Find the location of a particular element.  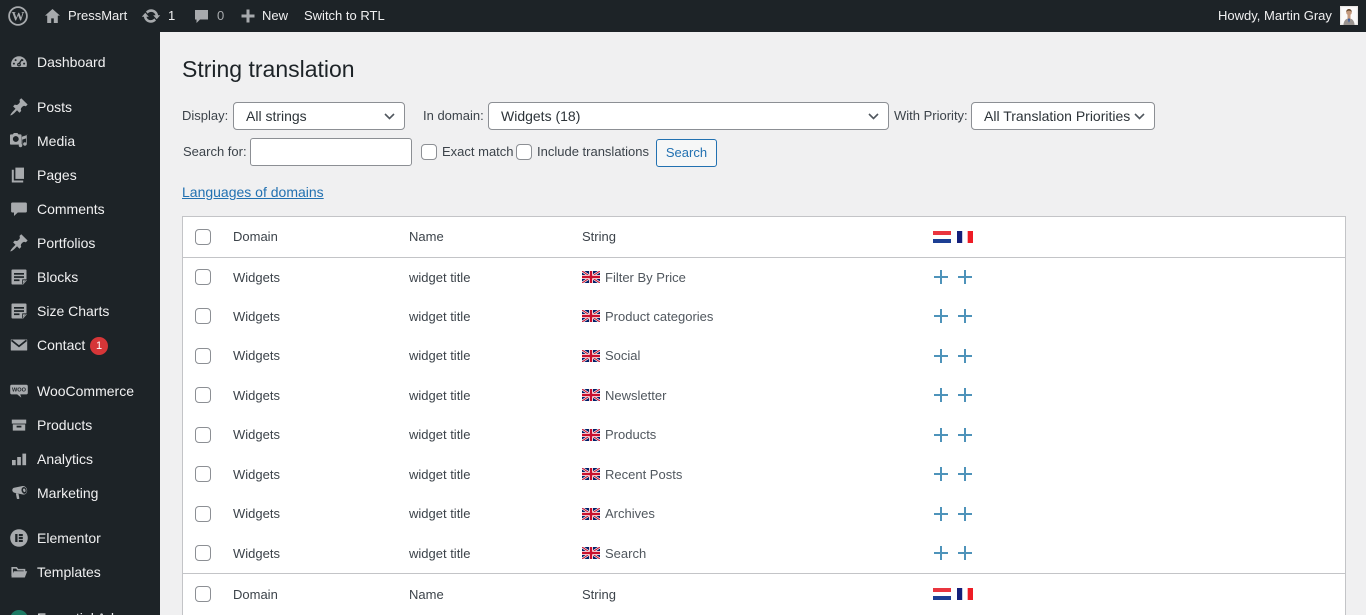

svg-text: WOO is located at coordinates (19, 391).